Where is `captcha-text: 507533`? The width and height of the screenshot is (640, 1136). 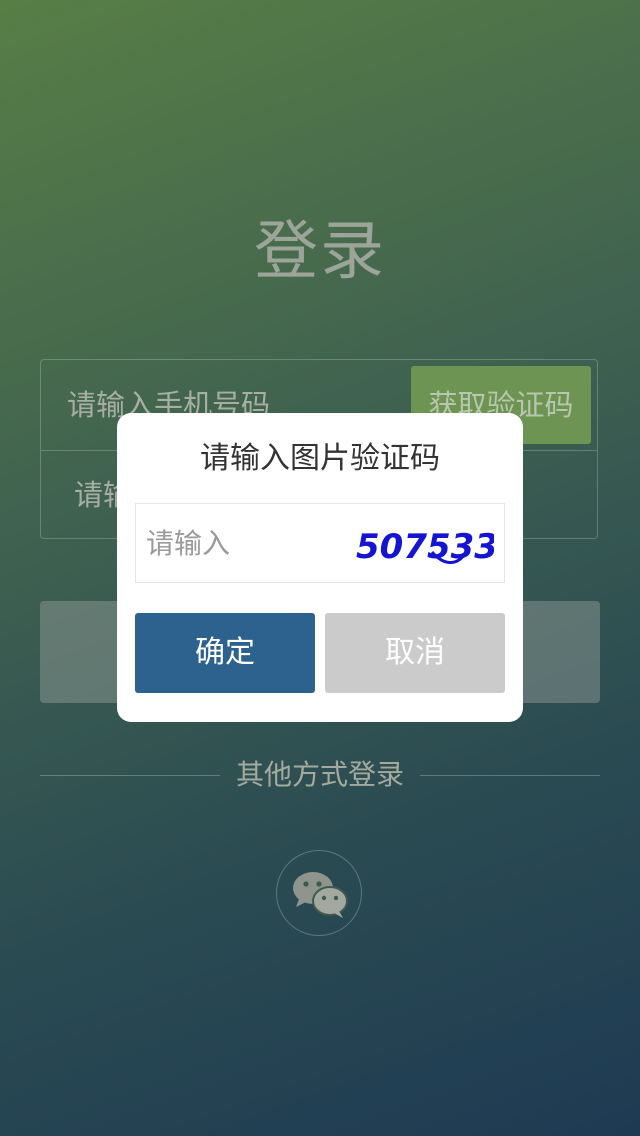
captcha-text: 507533 is located at coordinates (425, 546).